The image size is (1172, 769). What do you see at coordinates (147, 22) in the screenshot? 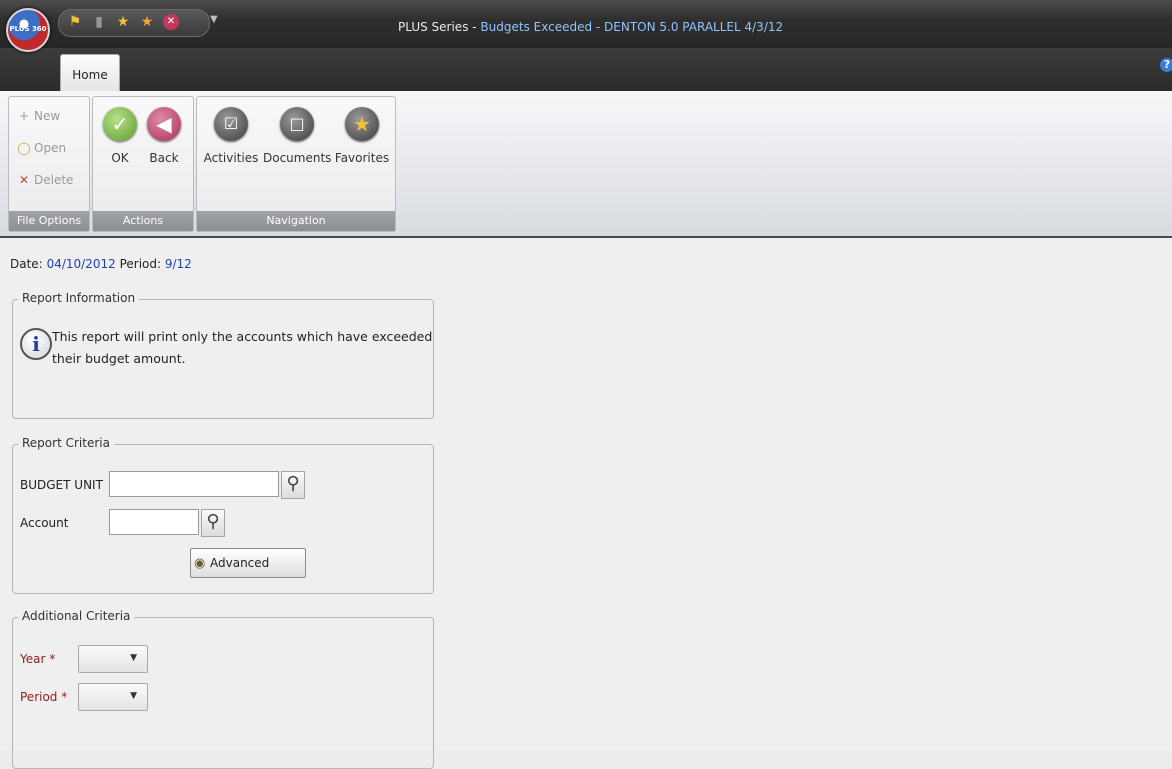
I see `star-remove-icon: ★` at bounding box center [147, 22].